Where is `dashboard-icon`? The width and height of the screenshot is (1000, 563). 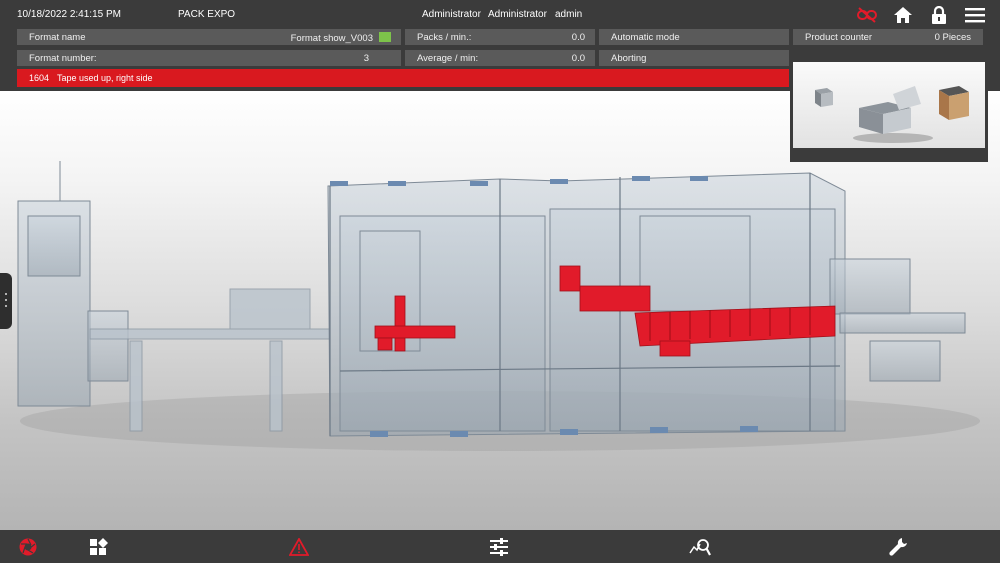
dashboard-icon is located at coordinates (99, 546).